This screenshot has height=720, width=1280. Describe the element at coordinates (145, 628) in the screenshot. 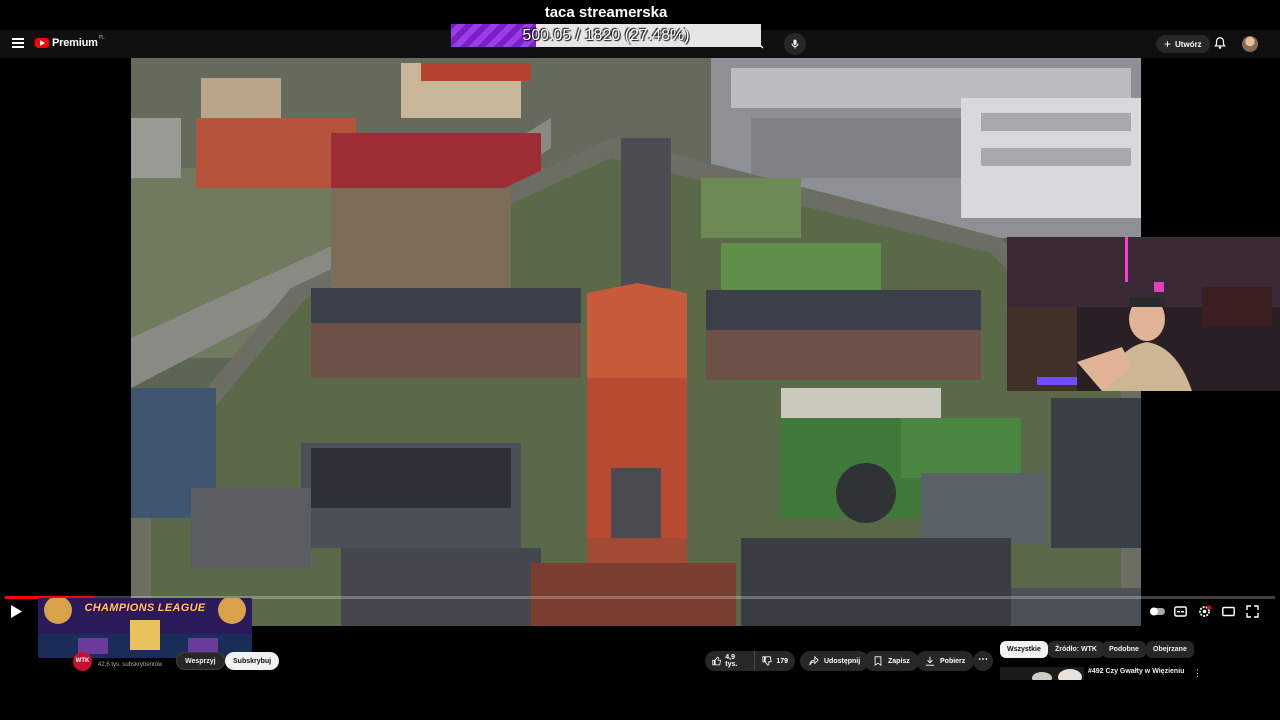

I see `seek-preview-thumbnail: CHAMPIONS LEAGUE` at that location.